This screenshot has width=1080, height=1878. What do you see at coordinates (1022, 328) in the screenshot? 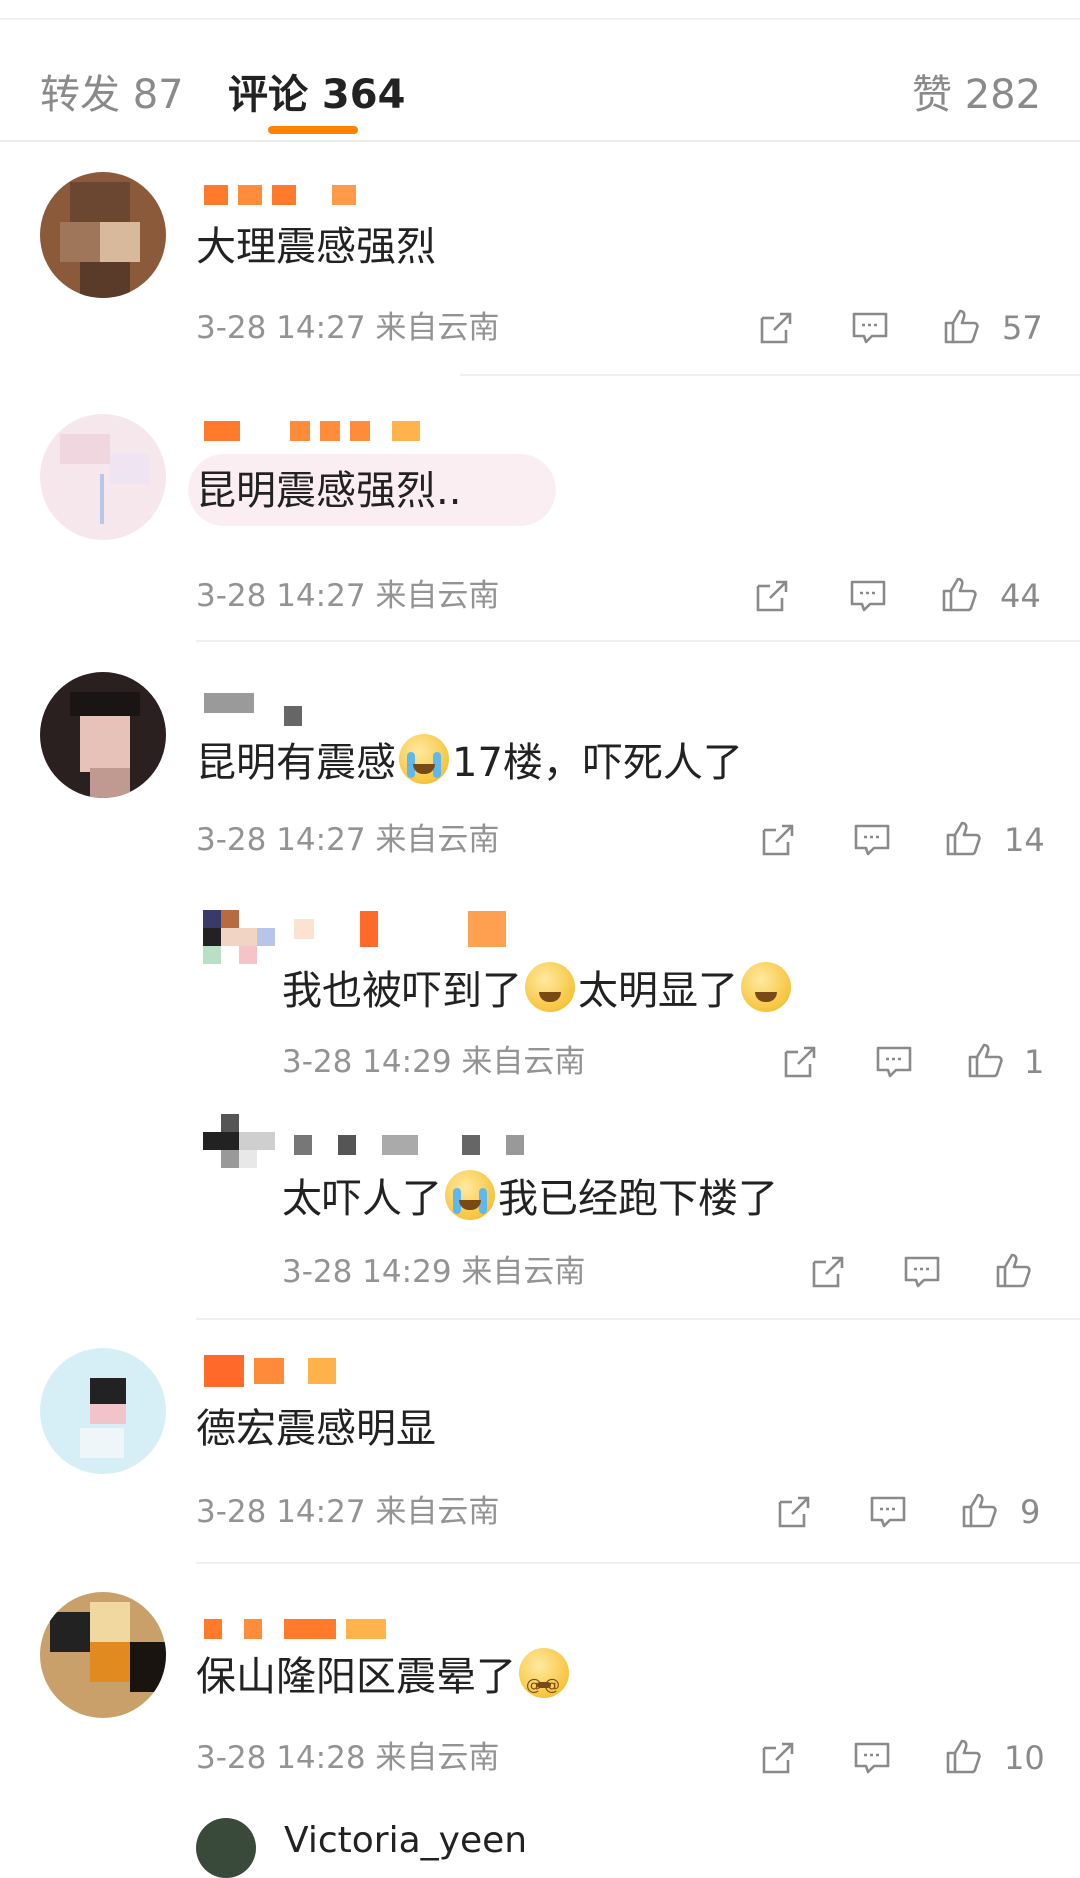
I see `like-count: 57` at bounding box center [1022, 328].